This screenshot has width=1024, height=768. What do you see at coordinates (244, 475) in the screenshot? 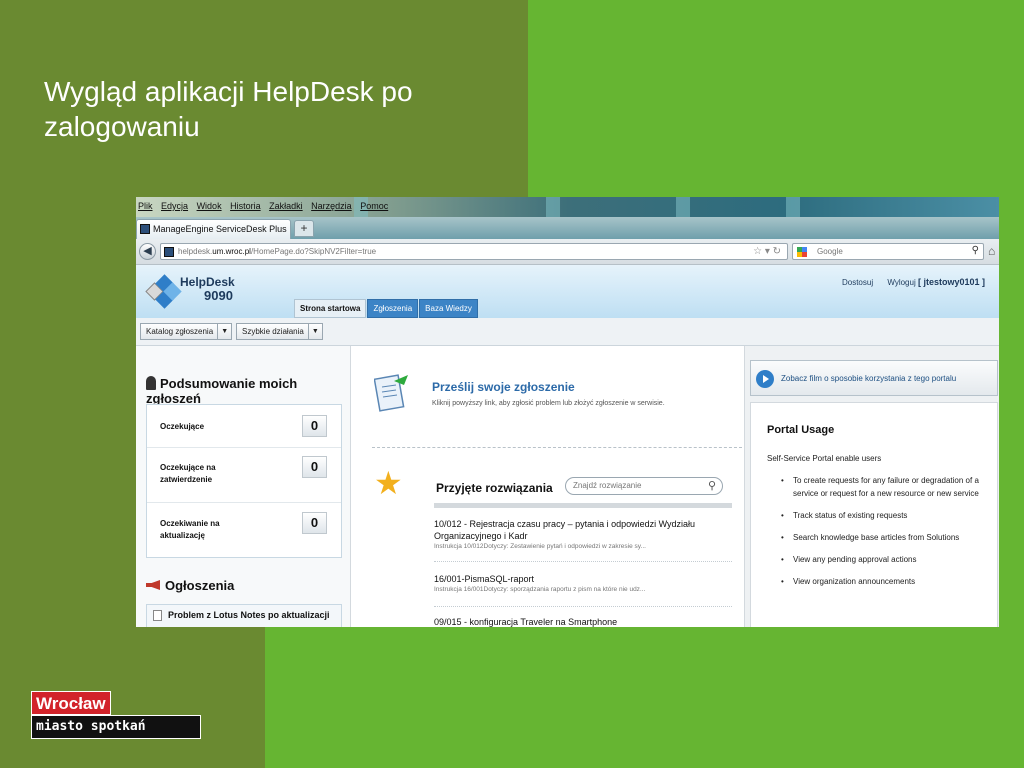
I see `summary-row-awaiting-approval: Oczekujące na zatwierdzenie 0` at bounding box center [244, 475].